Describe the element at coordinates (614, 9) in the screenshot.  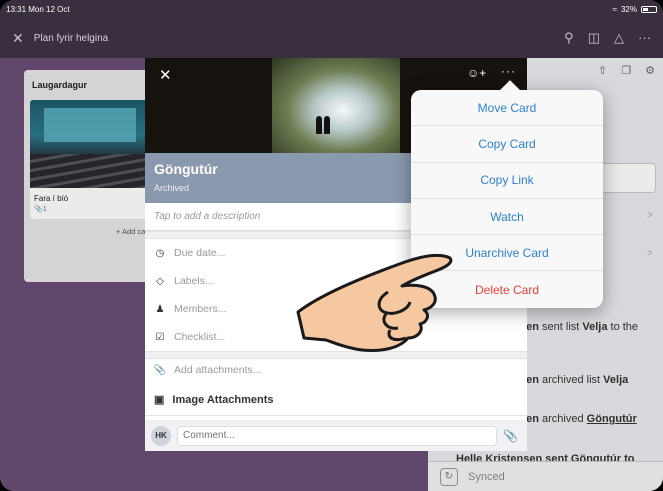
I see `wifi-icon: ≈` at that location.